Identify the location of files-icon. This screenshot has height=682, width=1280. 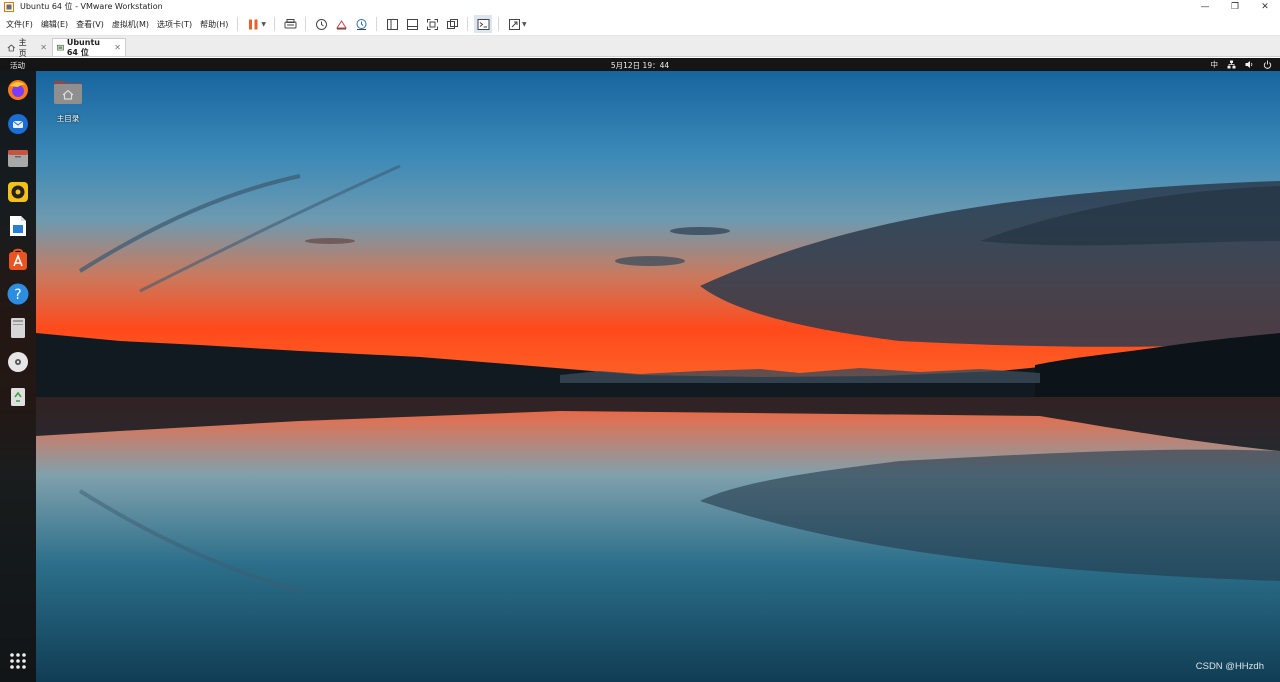
(18, 158).